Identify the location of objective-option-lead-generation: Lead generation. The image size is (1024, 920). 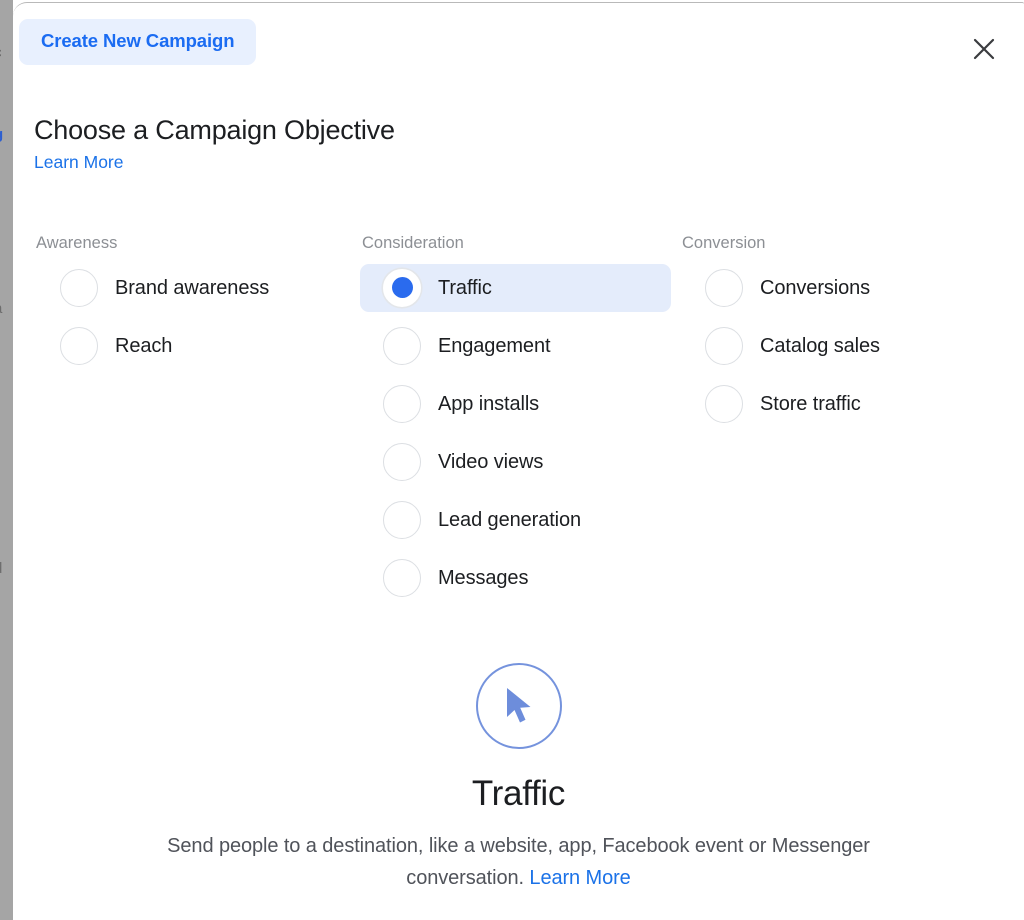
(515, 520).